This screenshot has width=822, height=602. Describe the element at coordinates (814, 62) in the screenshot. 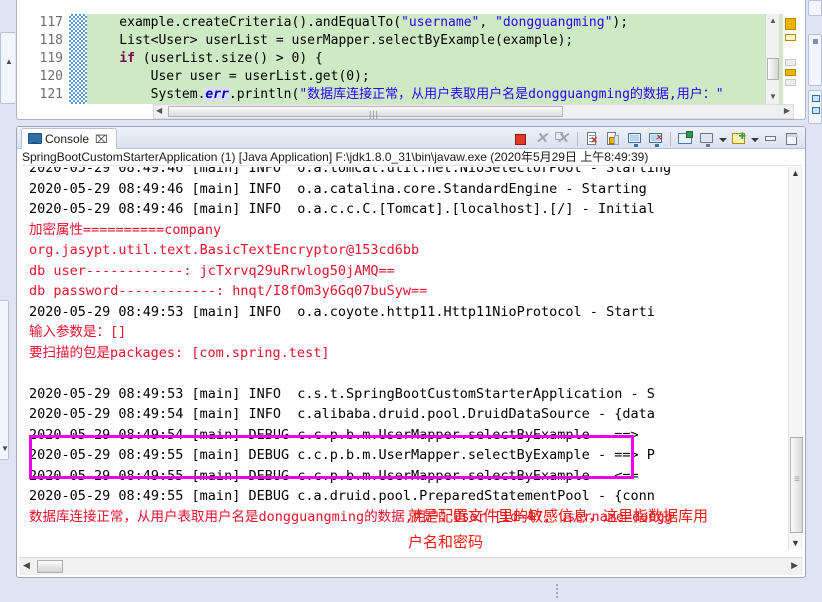

I see `right-minimized-view-strip` at that location.